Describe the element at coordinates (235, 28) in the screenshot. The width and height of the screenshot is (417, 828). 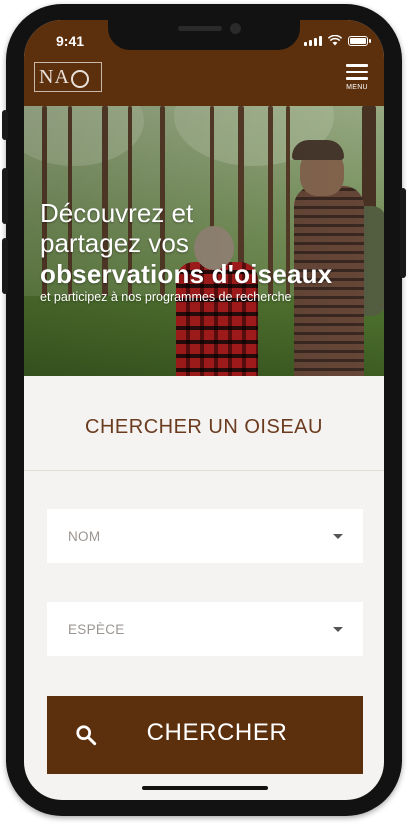
I see `front-camera` at that location.